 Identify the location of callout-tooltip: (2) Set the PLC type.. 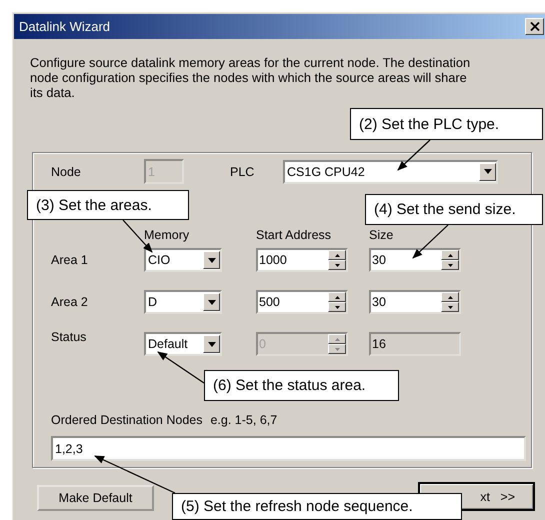
(446, 124).